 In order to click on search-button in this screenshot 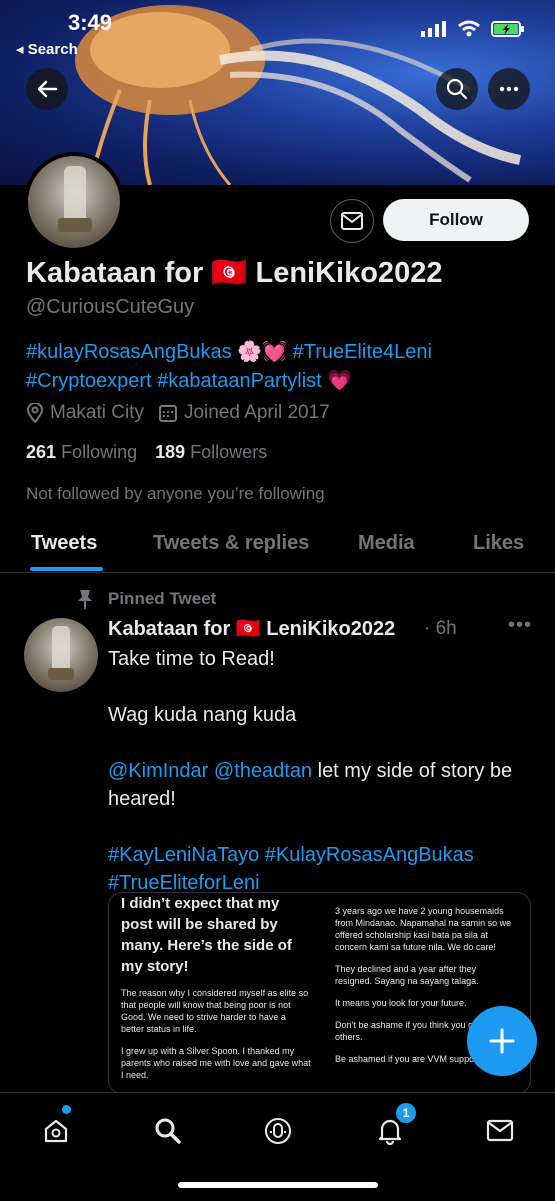, I will do `click(457, 89)`.